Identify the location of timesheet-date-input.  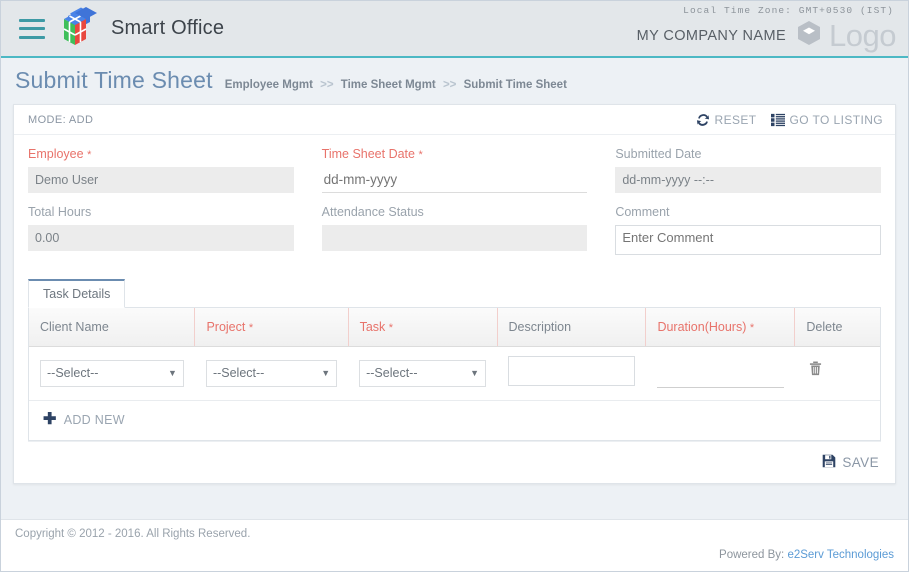
(454, 180).